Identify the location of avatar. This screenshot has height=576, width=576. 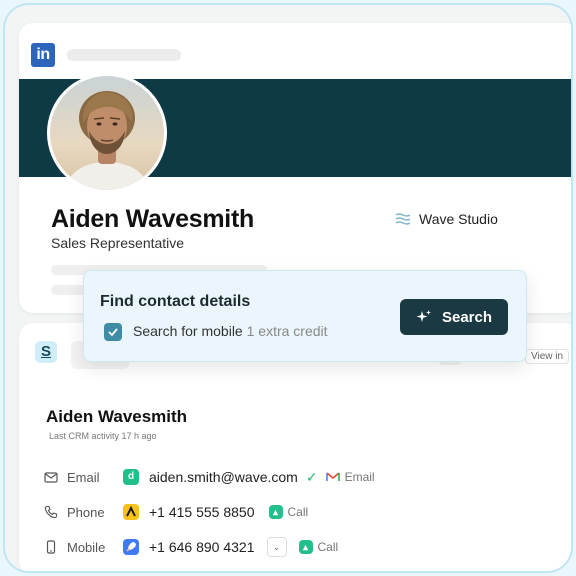
(107, 133).